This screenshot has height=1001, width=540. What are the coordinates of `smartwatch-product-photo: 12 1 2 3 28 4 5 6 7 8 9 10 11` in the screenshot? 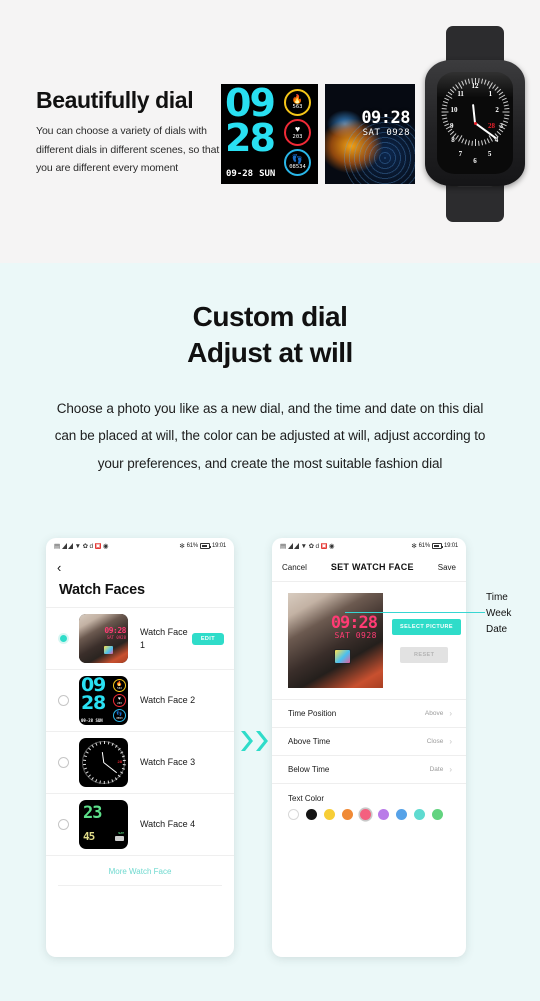 It's located at (476, 124).